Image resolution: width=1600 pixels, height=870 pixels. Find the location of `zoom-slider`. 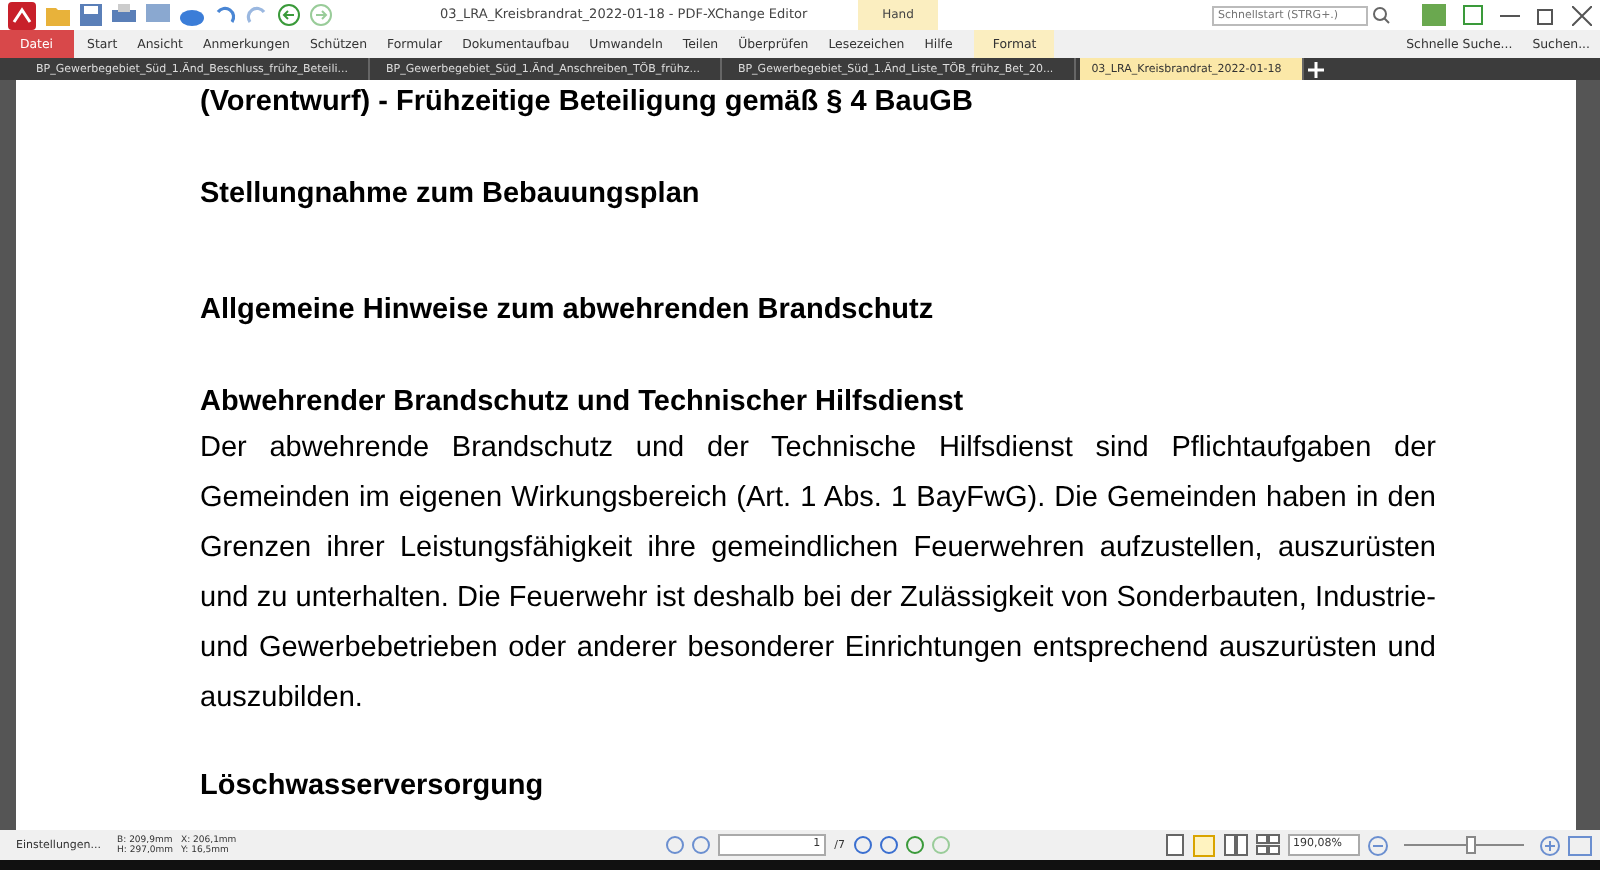

zoom-slider is located at coordinates (1464, 845).